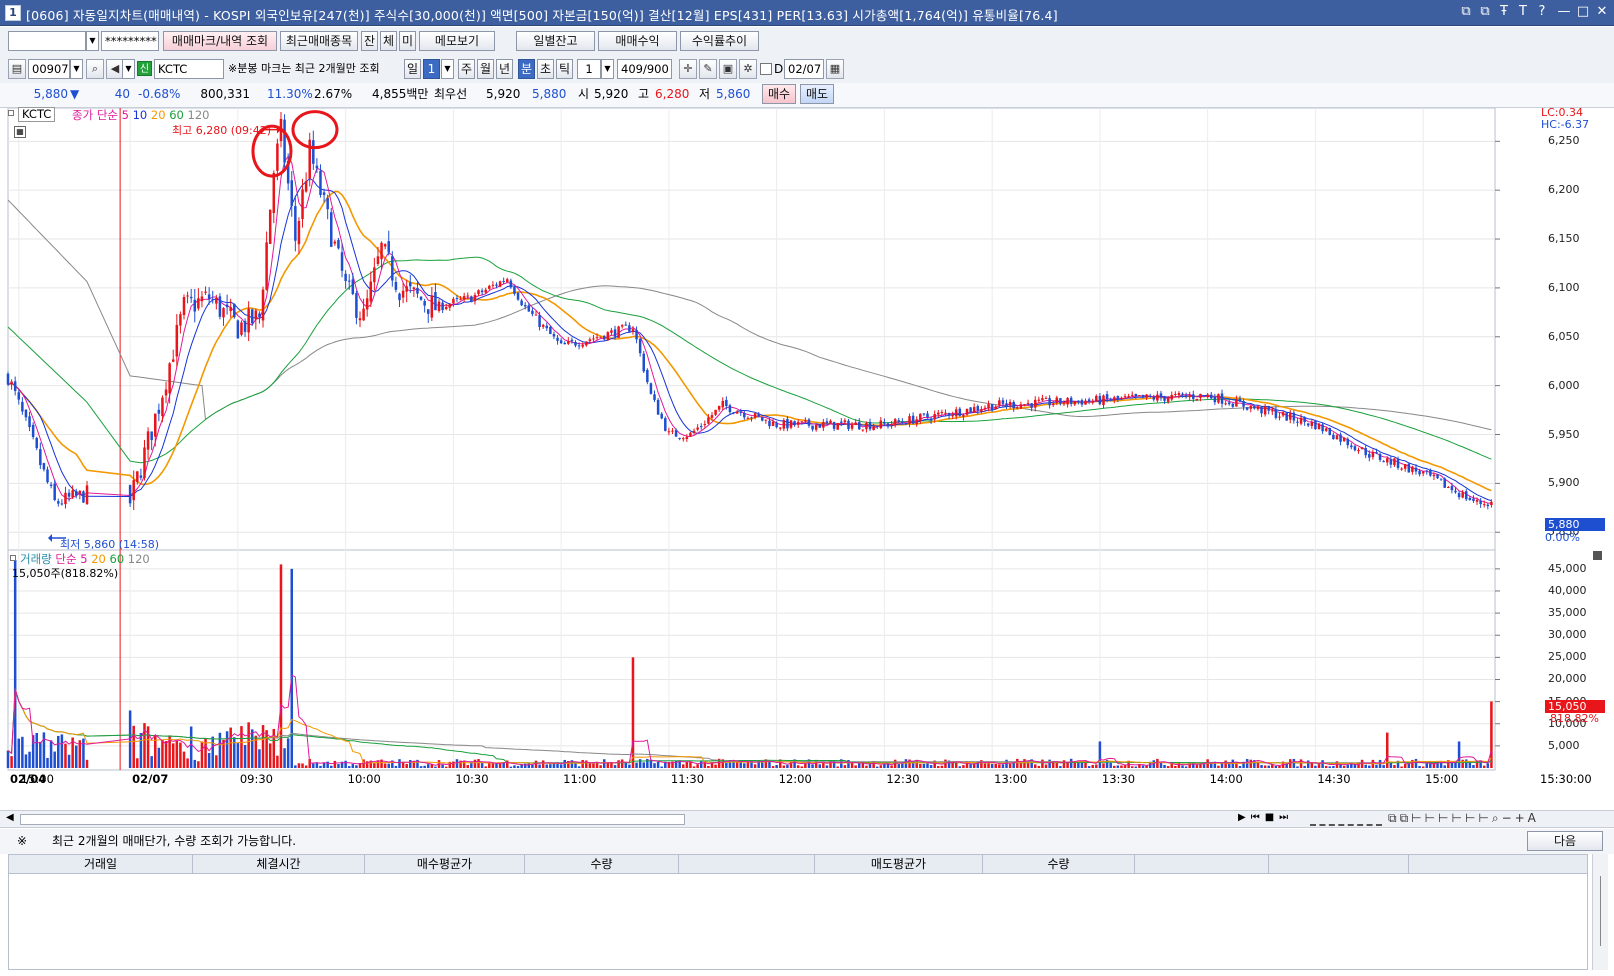 The image size is (1614, 976). What do you see at coordinates (49, 69) in the screenshot?
I see `stock-code-input: 009070` at bounding box center [49, 69].